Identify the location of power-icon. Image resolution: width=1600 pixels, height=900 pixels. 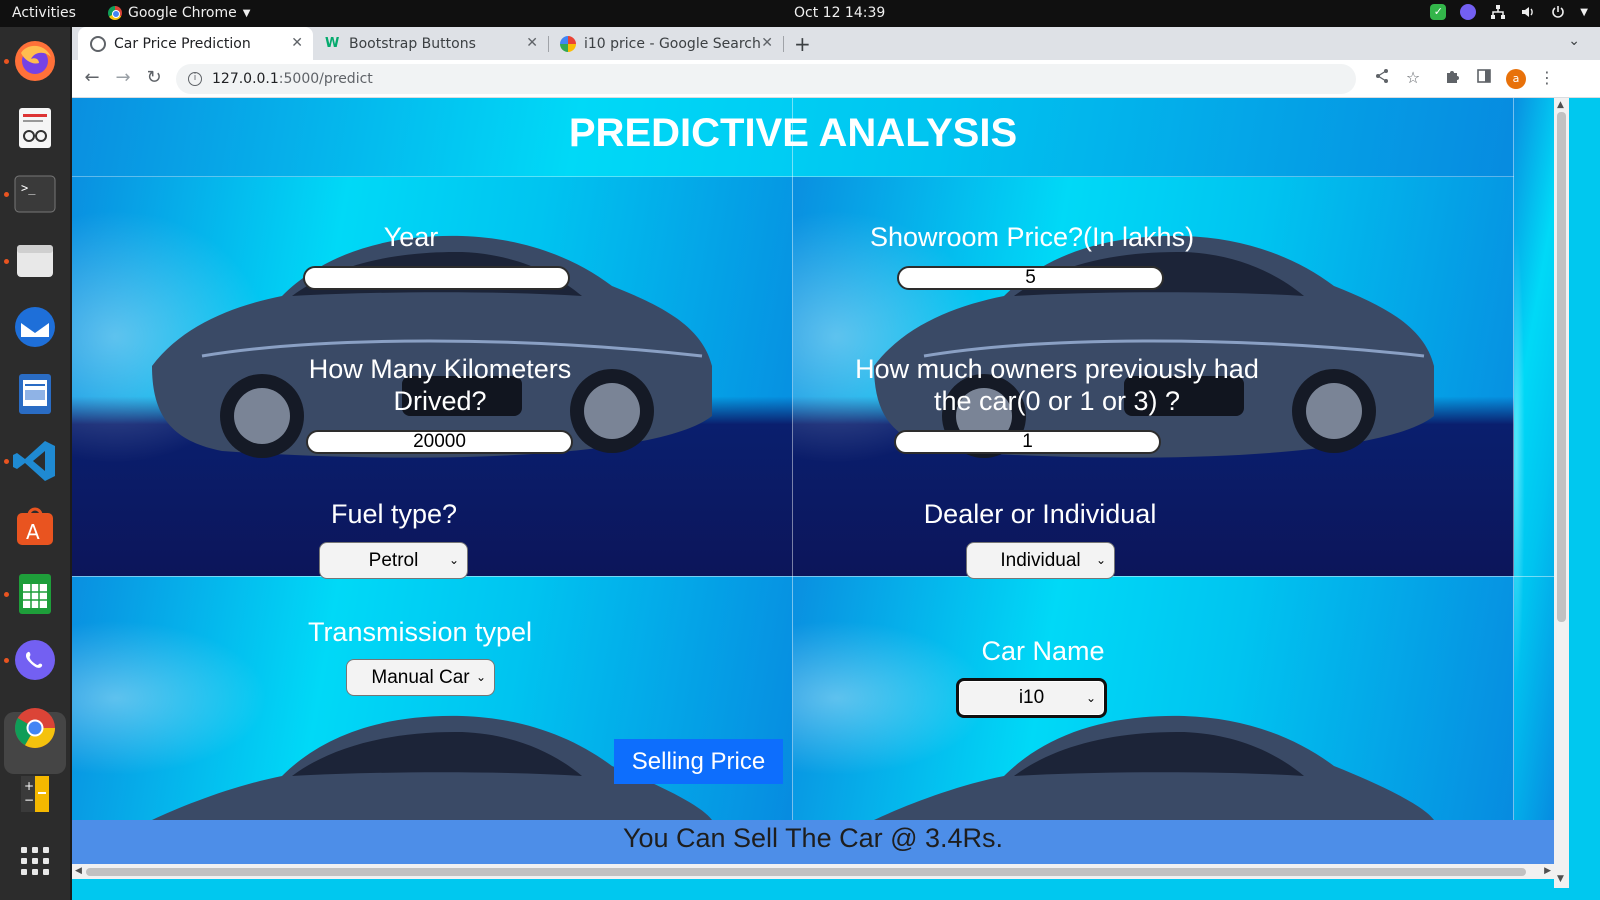
(1558, 12).